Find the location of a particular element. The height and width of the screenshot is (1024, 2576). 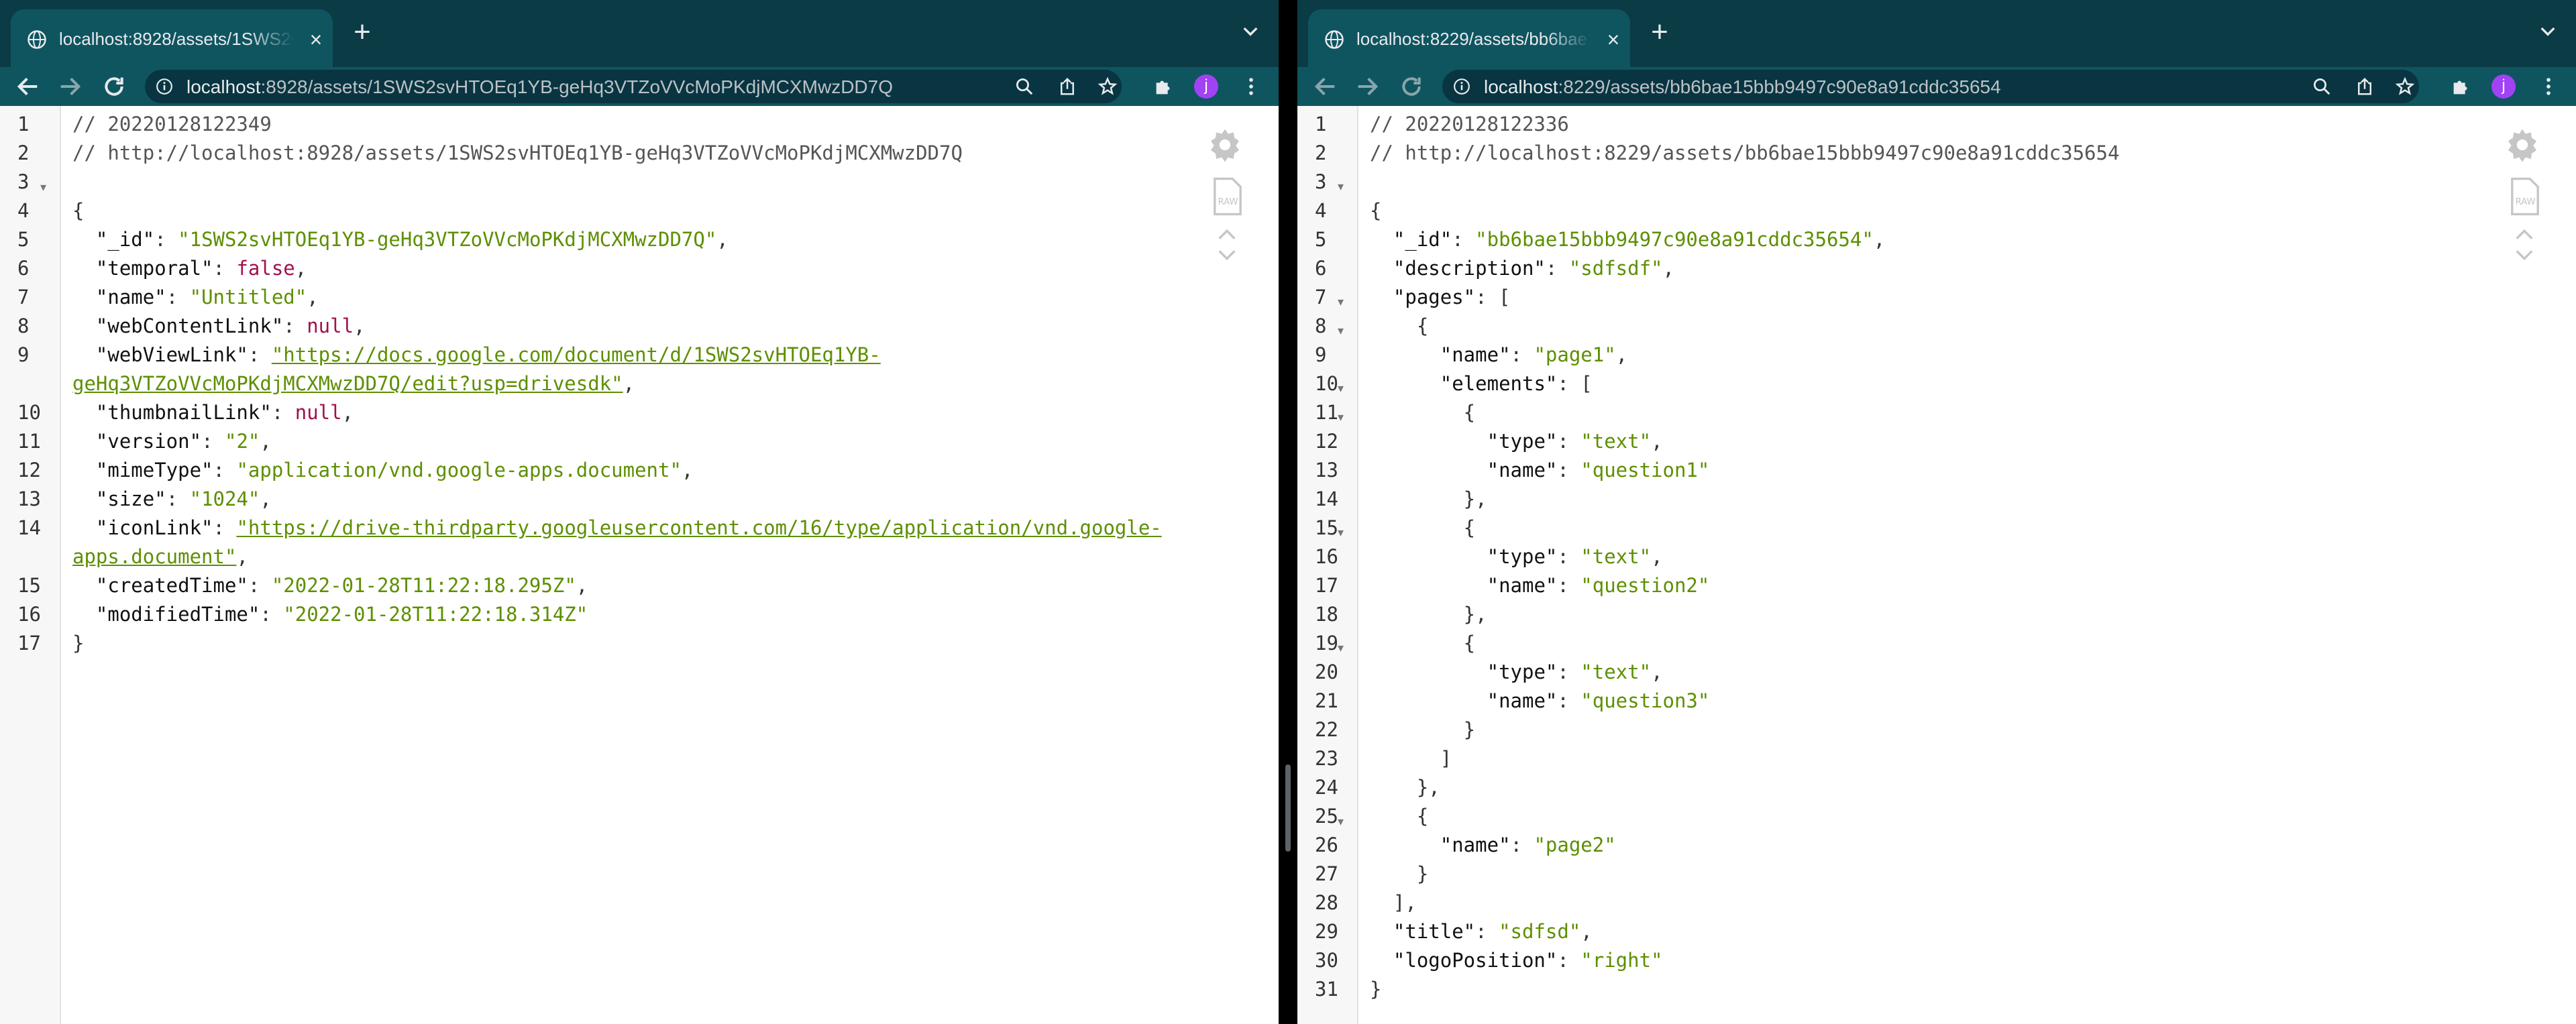

json-key: "size" is located at coordinates (130, 499).